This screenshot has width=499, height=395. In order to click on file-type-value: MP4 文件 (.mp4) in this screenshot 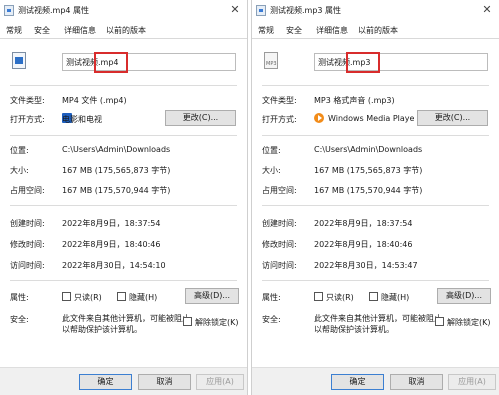, I will do `click(94, 100)`.